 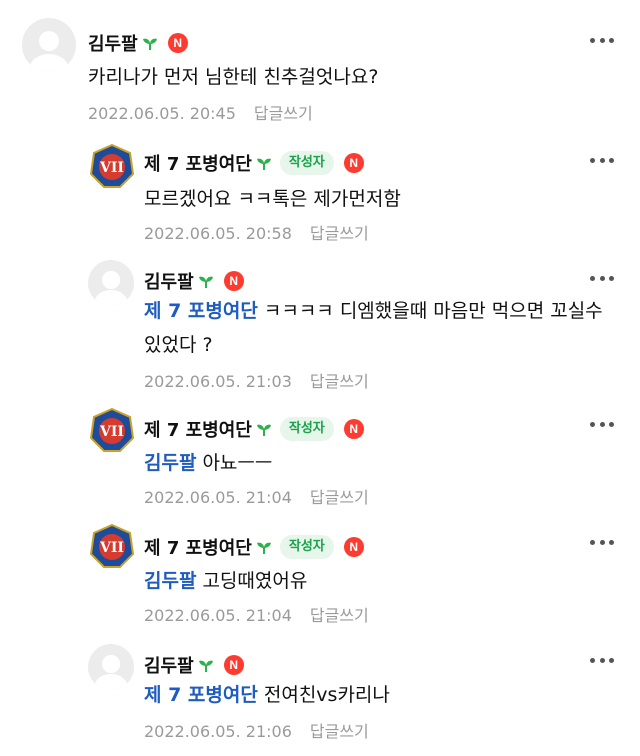 What do you see at coordinates (272, 199) in the screenshot?
I see `comment-body: 모르겠어요 ㅋㅋ톡은 제가먼저함` at bounding box center [272, 199].